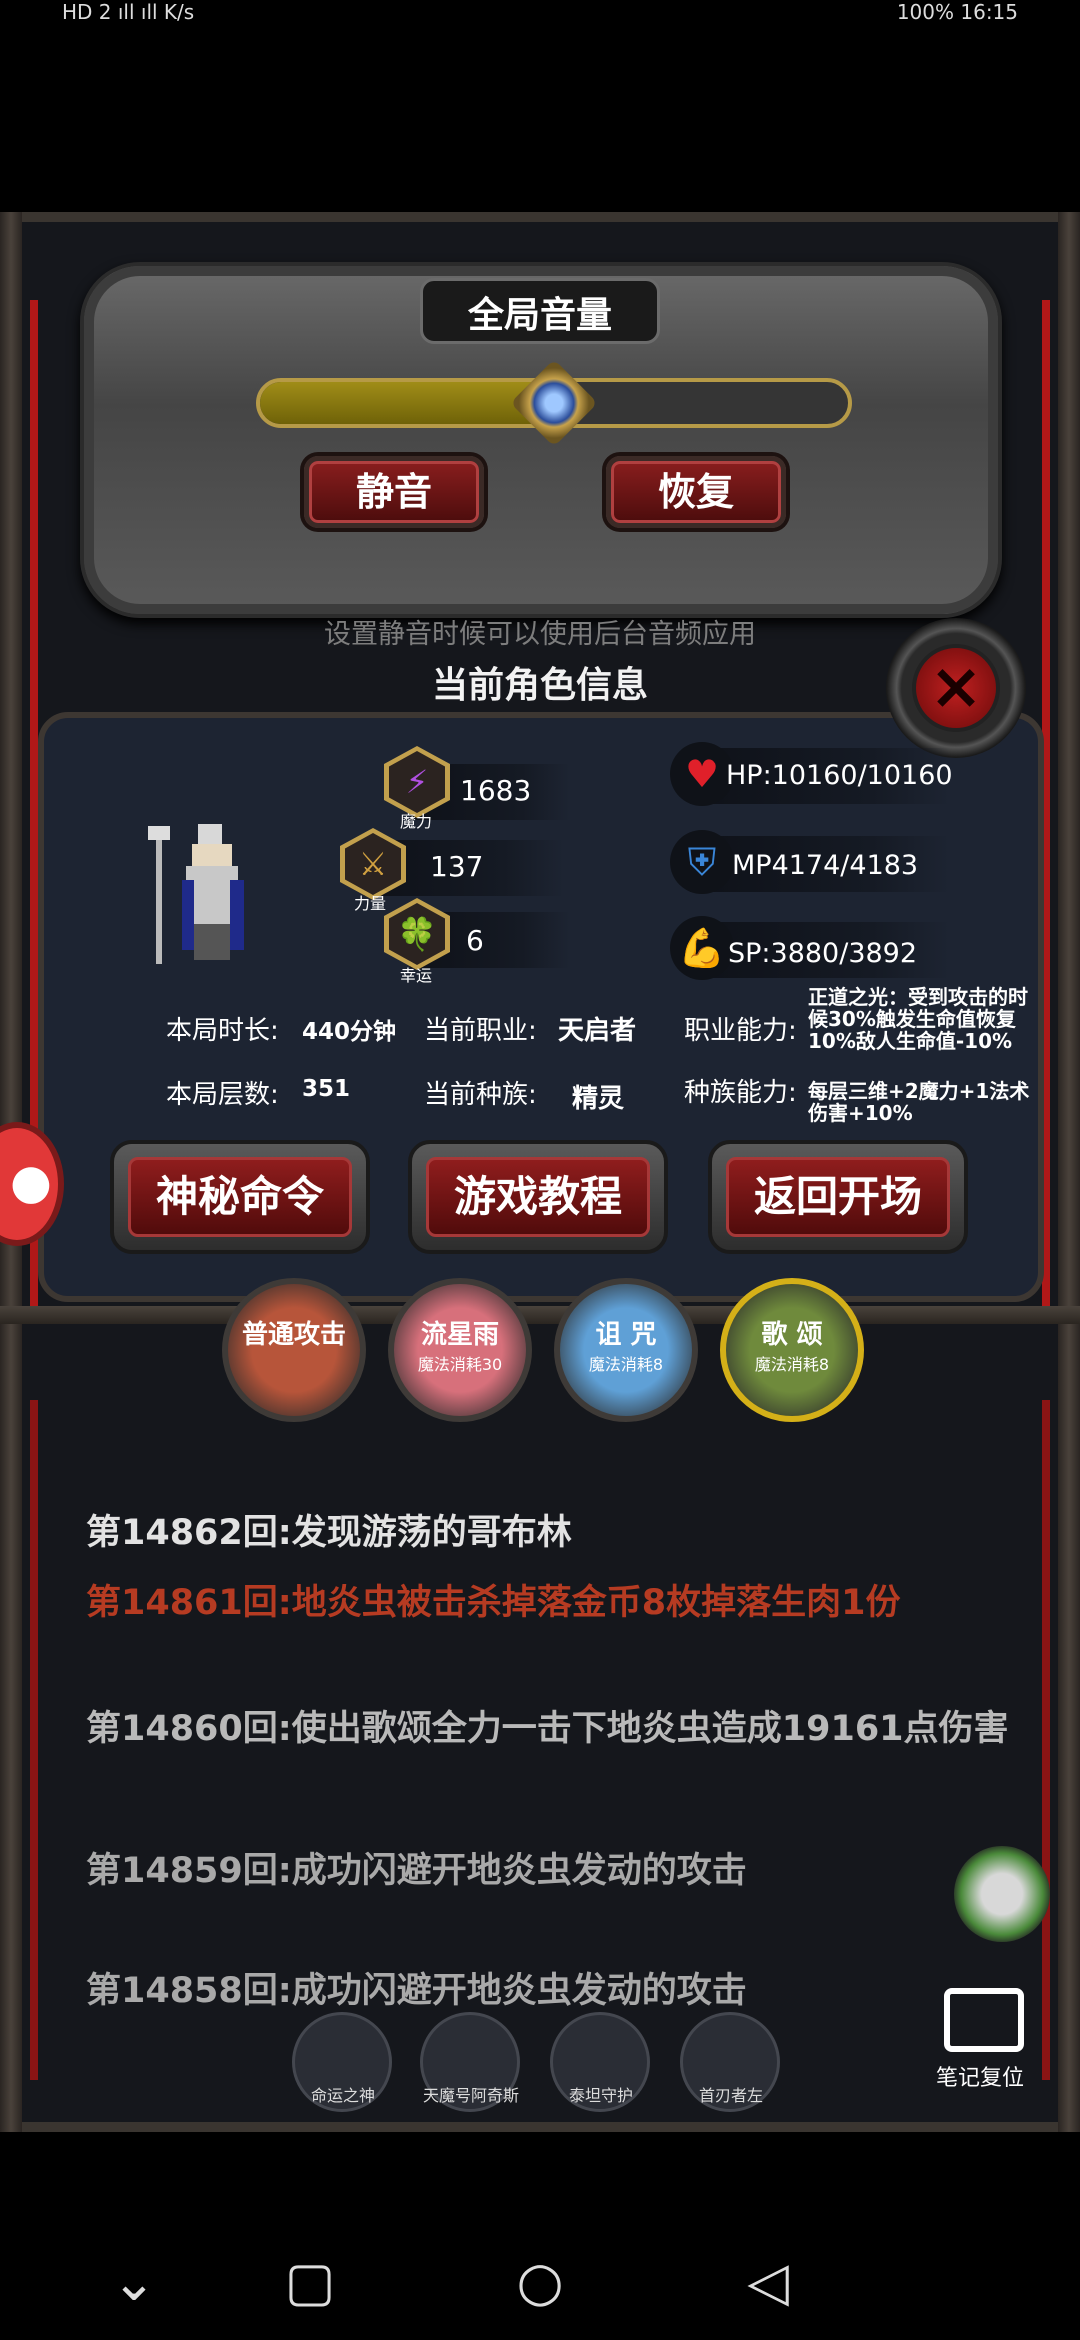 This screenshot has width=1080, height=2340. Describe the element at coordinates (980, 2076) in the screenshot. I see `notes-reset-label: 笔记复位` at that location.